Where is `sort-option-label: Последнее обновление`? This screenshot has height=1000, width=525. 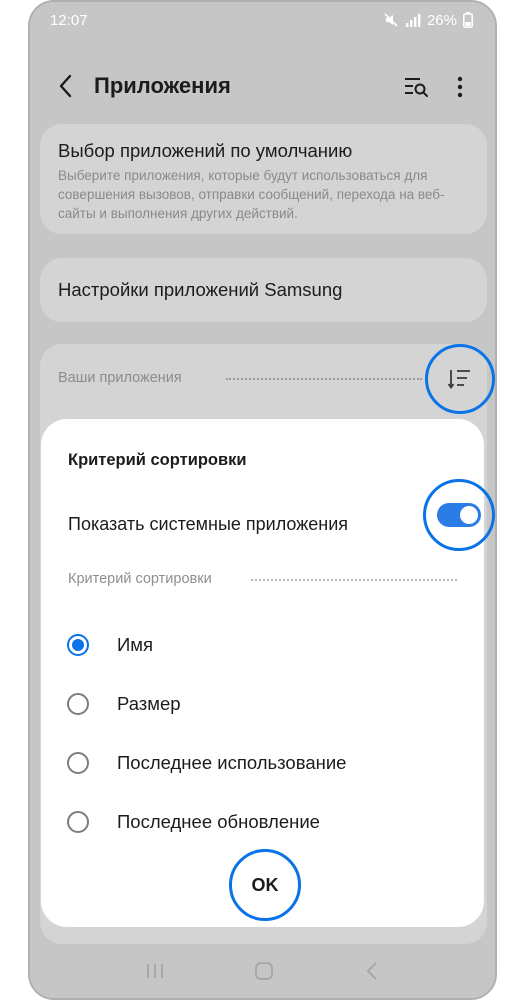 sort-option-label: Последнее обновление is located at coordinates (218, 821).